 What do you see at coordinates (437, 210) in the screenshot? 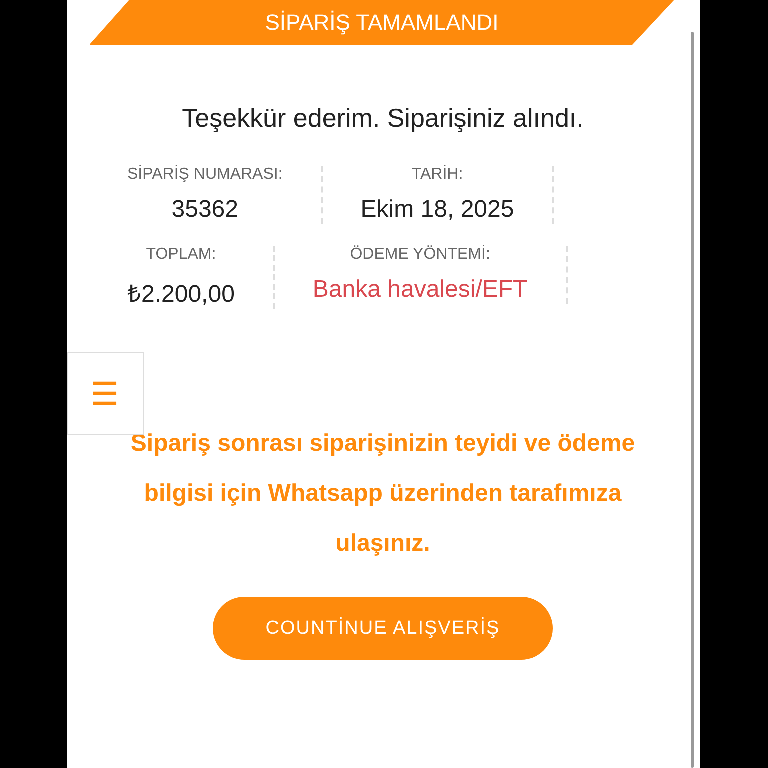
I see `detail-value: Ekim 18, 2025` at bounding box center [437, 210].